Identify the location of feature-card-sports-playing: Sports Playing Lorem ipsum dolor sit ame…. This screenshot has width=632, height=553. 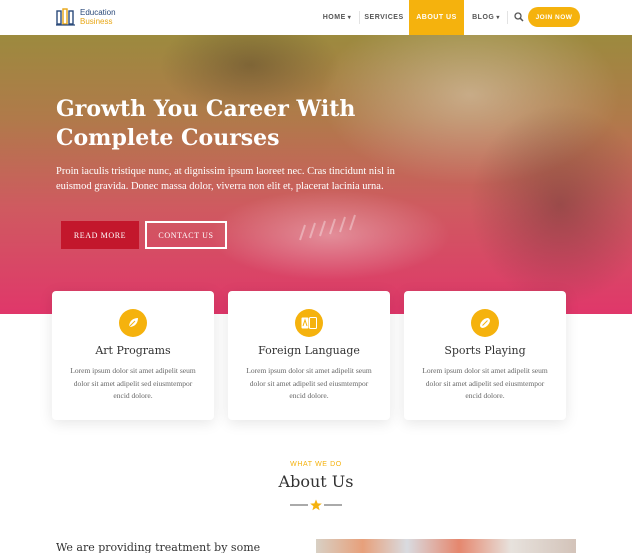
(485, 355).